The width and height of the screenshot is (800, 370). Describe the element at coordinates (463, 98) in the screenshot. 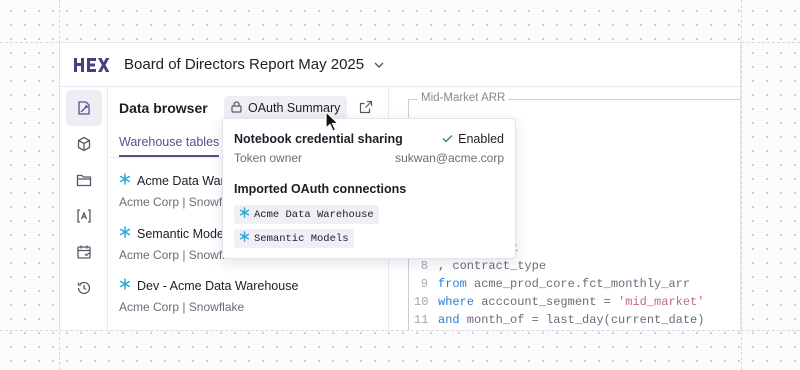

I see `chart-title: Mid-Market ARR` at that location.